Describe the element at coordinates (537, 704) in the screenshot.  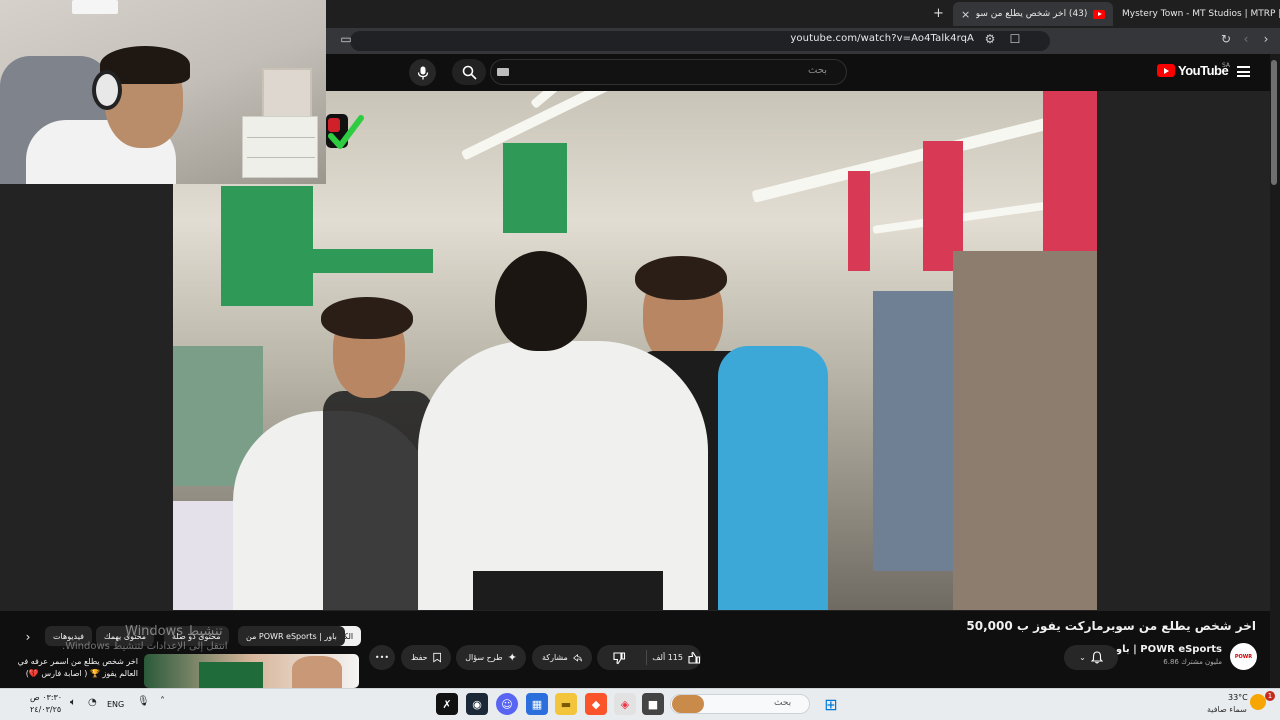
I see `taskbar-app-store-icon: ▦` at that location.